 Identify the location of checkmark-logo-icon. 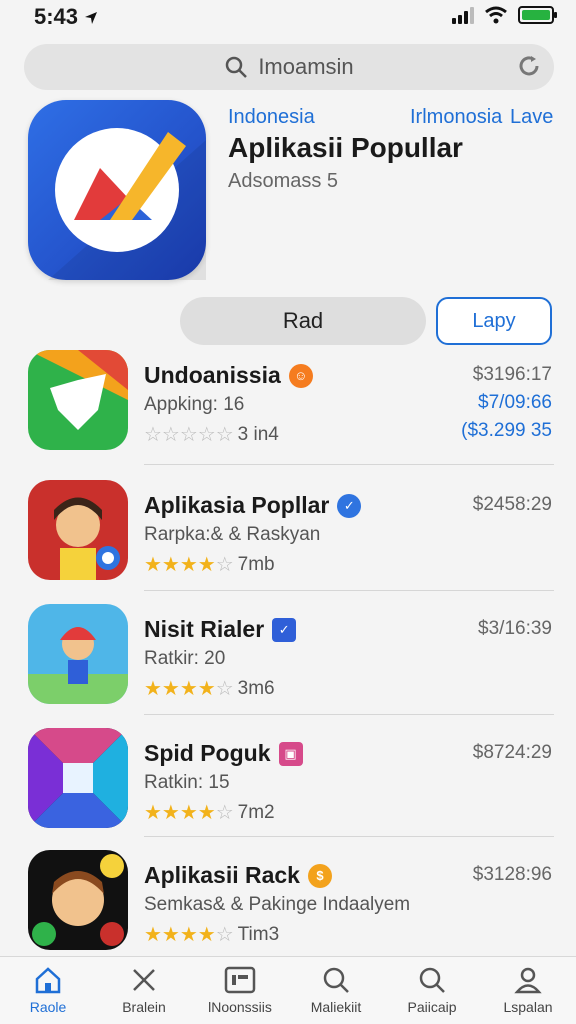
(127, 204).